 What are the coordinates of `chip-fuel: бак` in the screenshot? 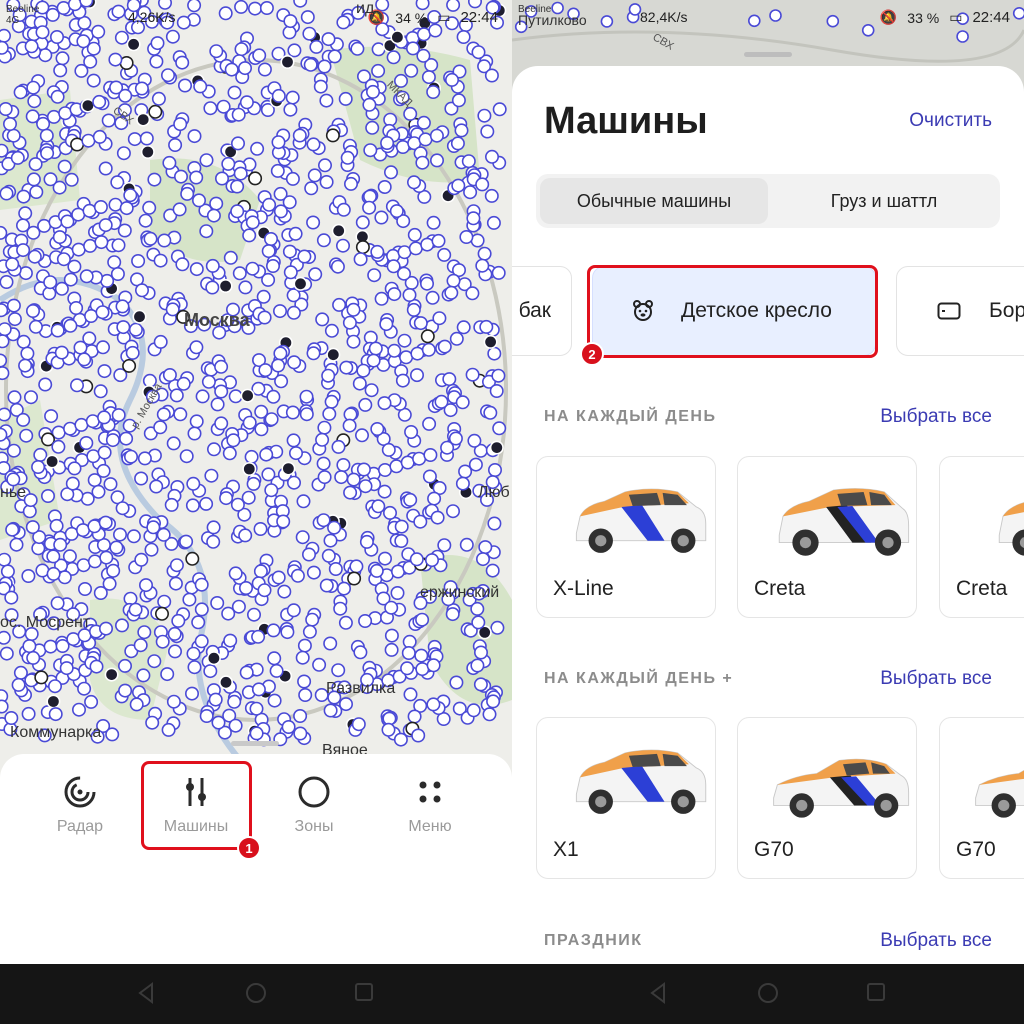 It's located at (542, 311).